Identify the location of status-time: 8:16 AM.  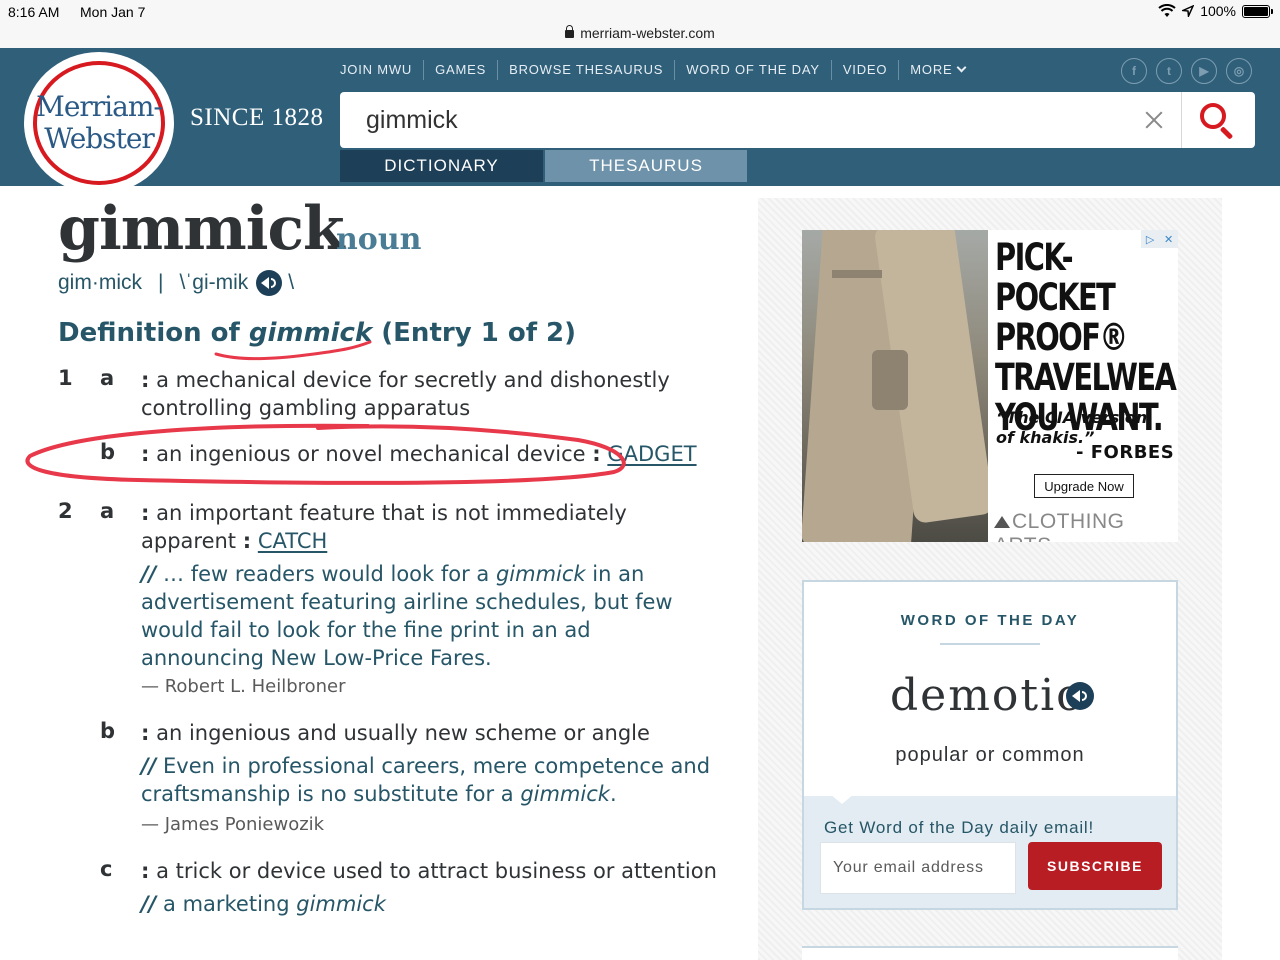
(34, 12).